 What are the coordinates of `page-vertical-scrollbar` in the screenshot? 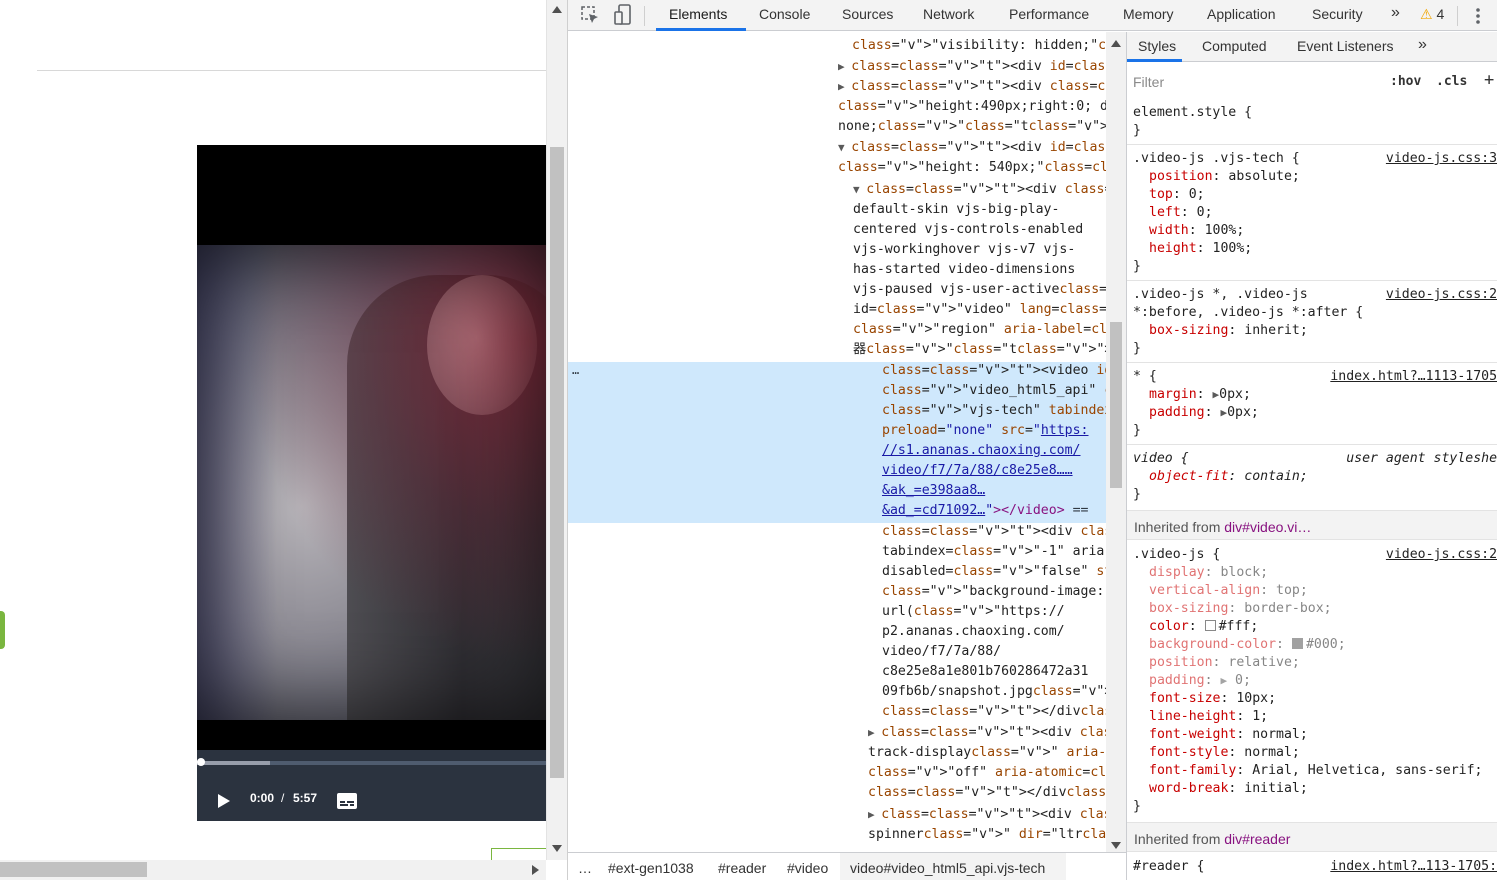 It's located at (556, 430).